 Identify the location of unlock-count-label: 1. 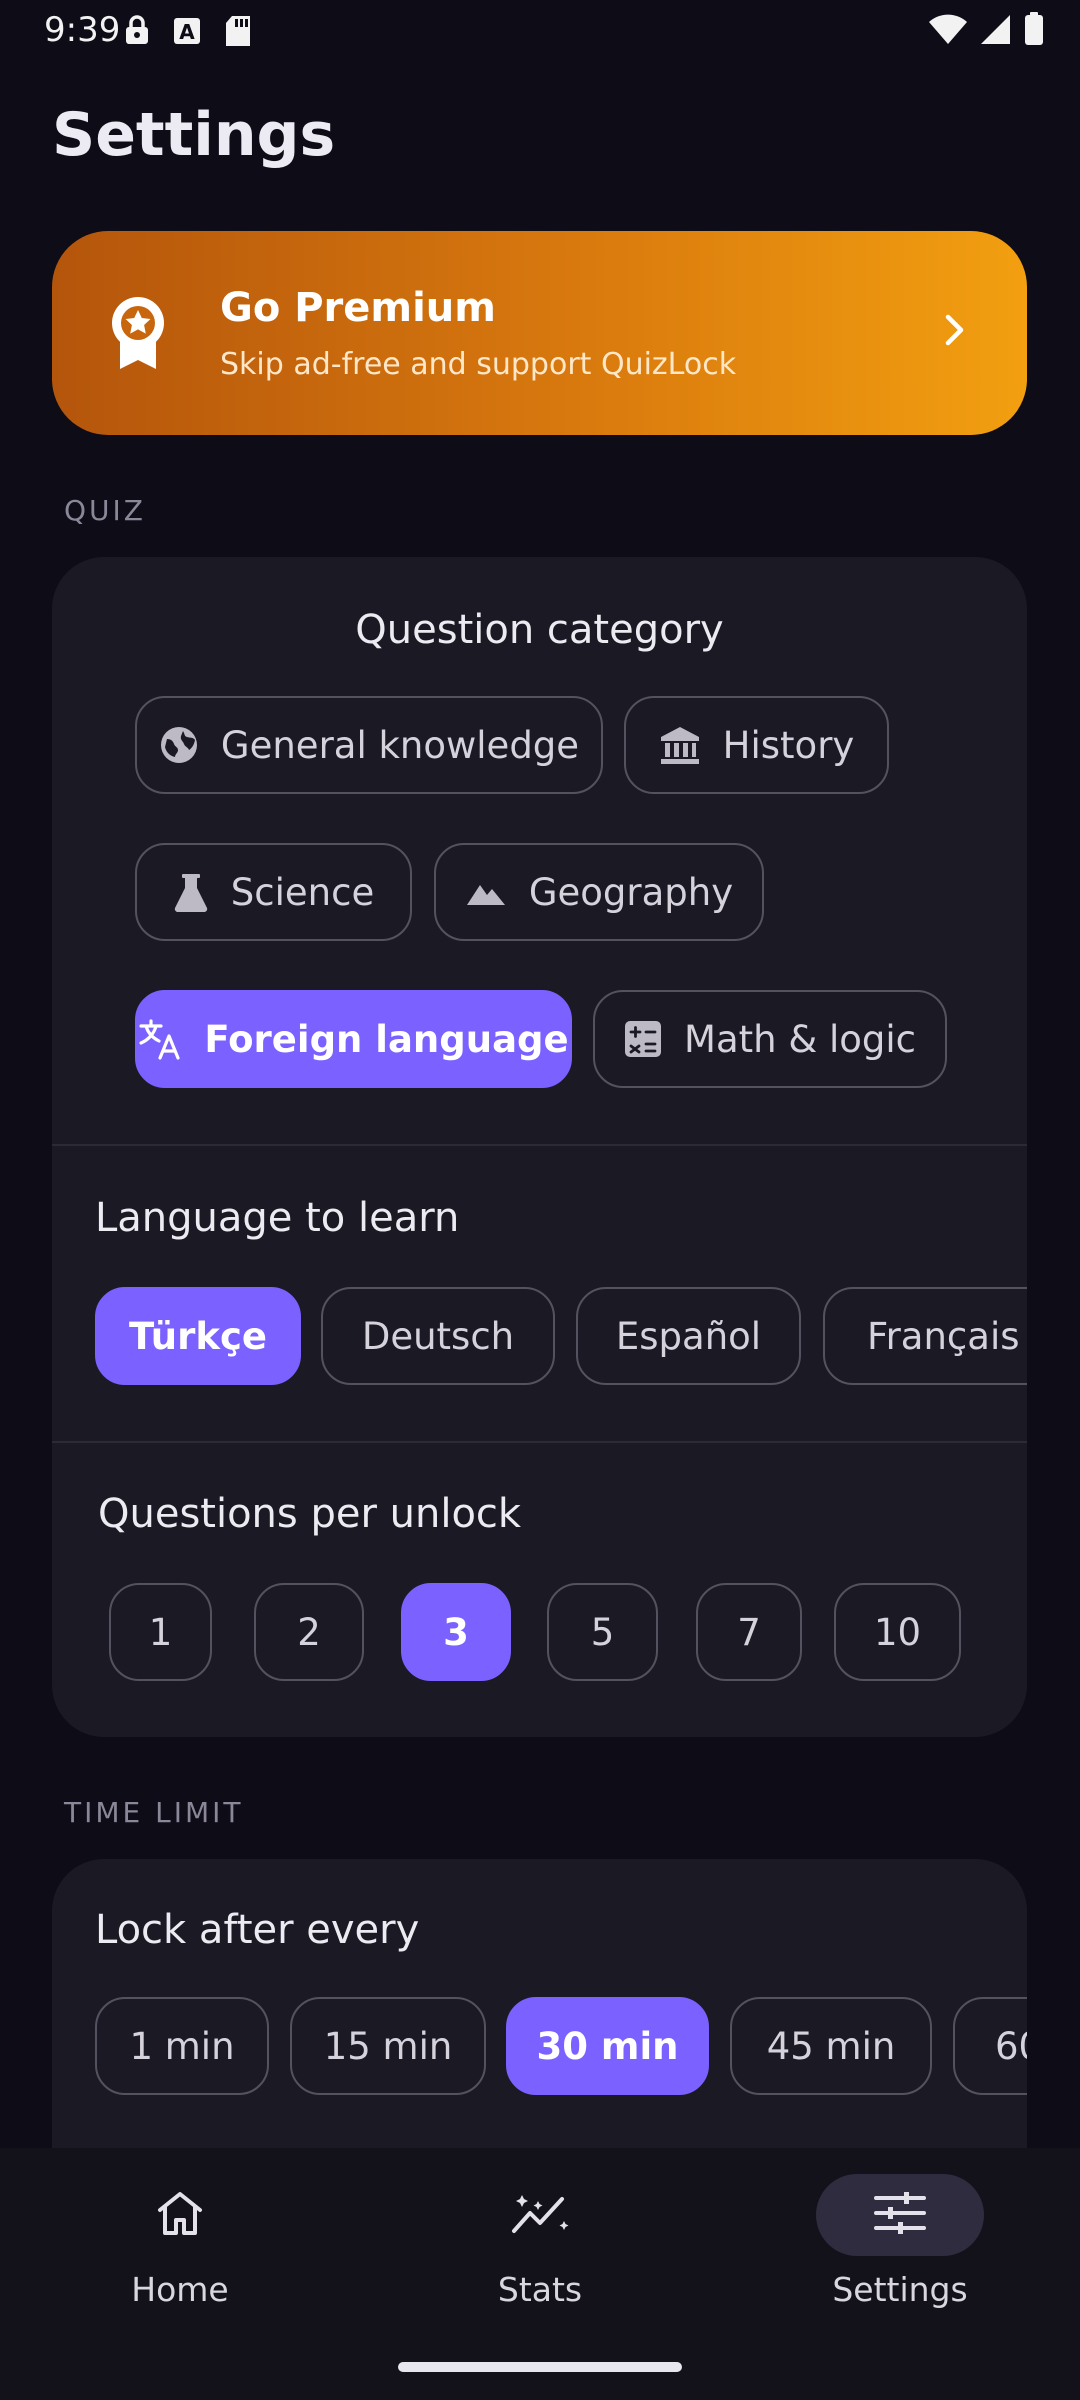
(160, 1632).